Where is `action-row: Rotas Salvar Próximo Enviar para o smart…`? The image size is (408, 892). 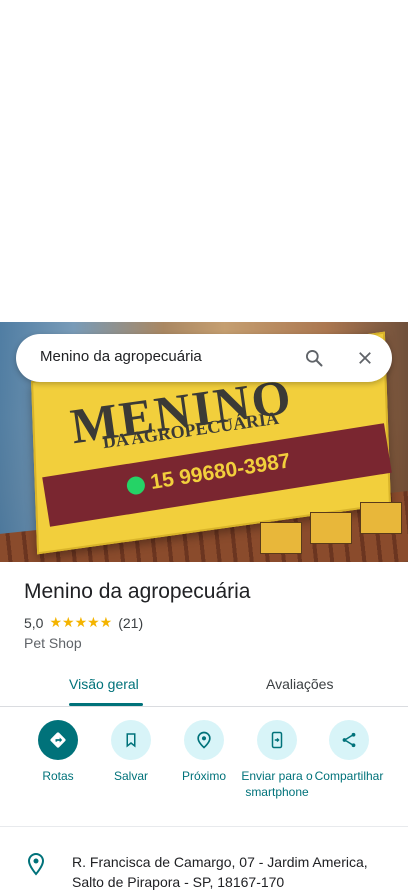
action-row: Rotas Salvar Próximo Enviar para o smart… is located at coordinates (204, 770).